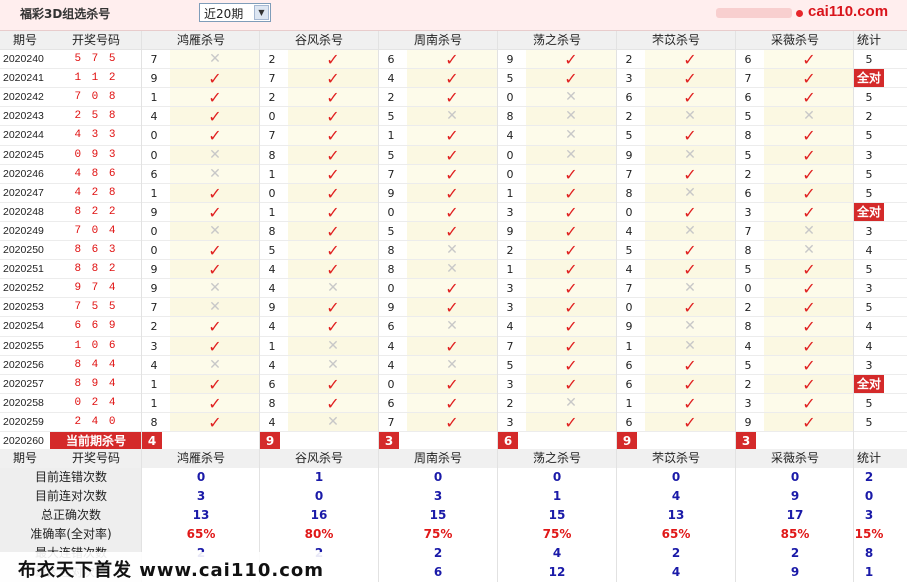 The image size is (907, 582). I want to click on period-cell: 2020247, so click(23, 192).